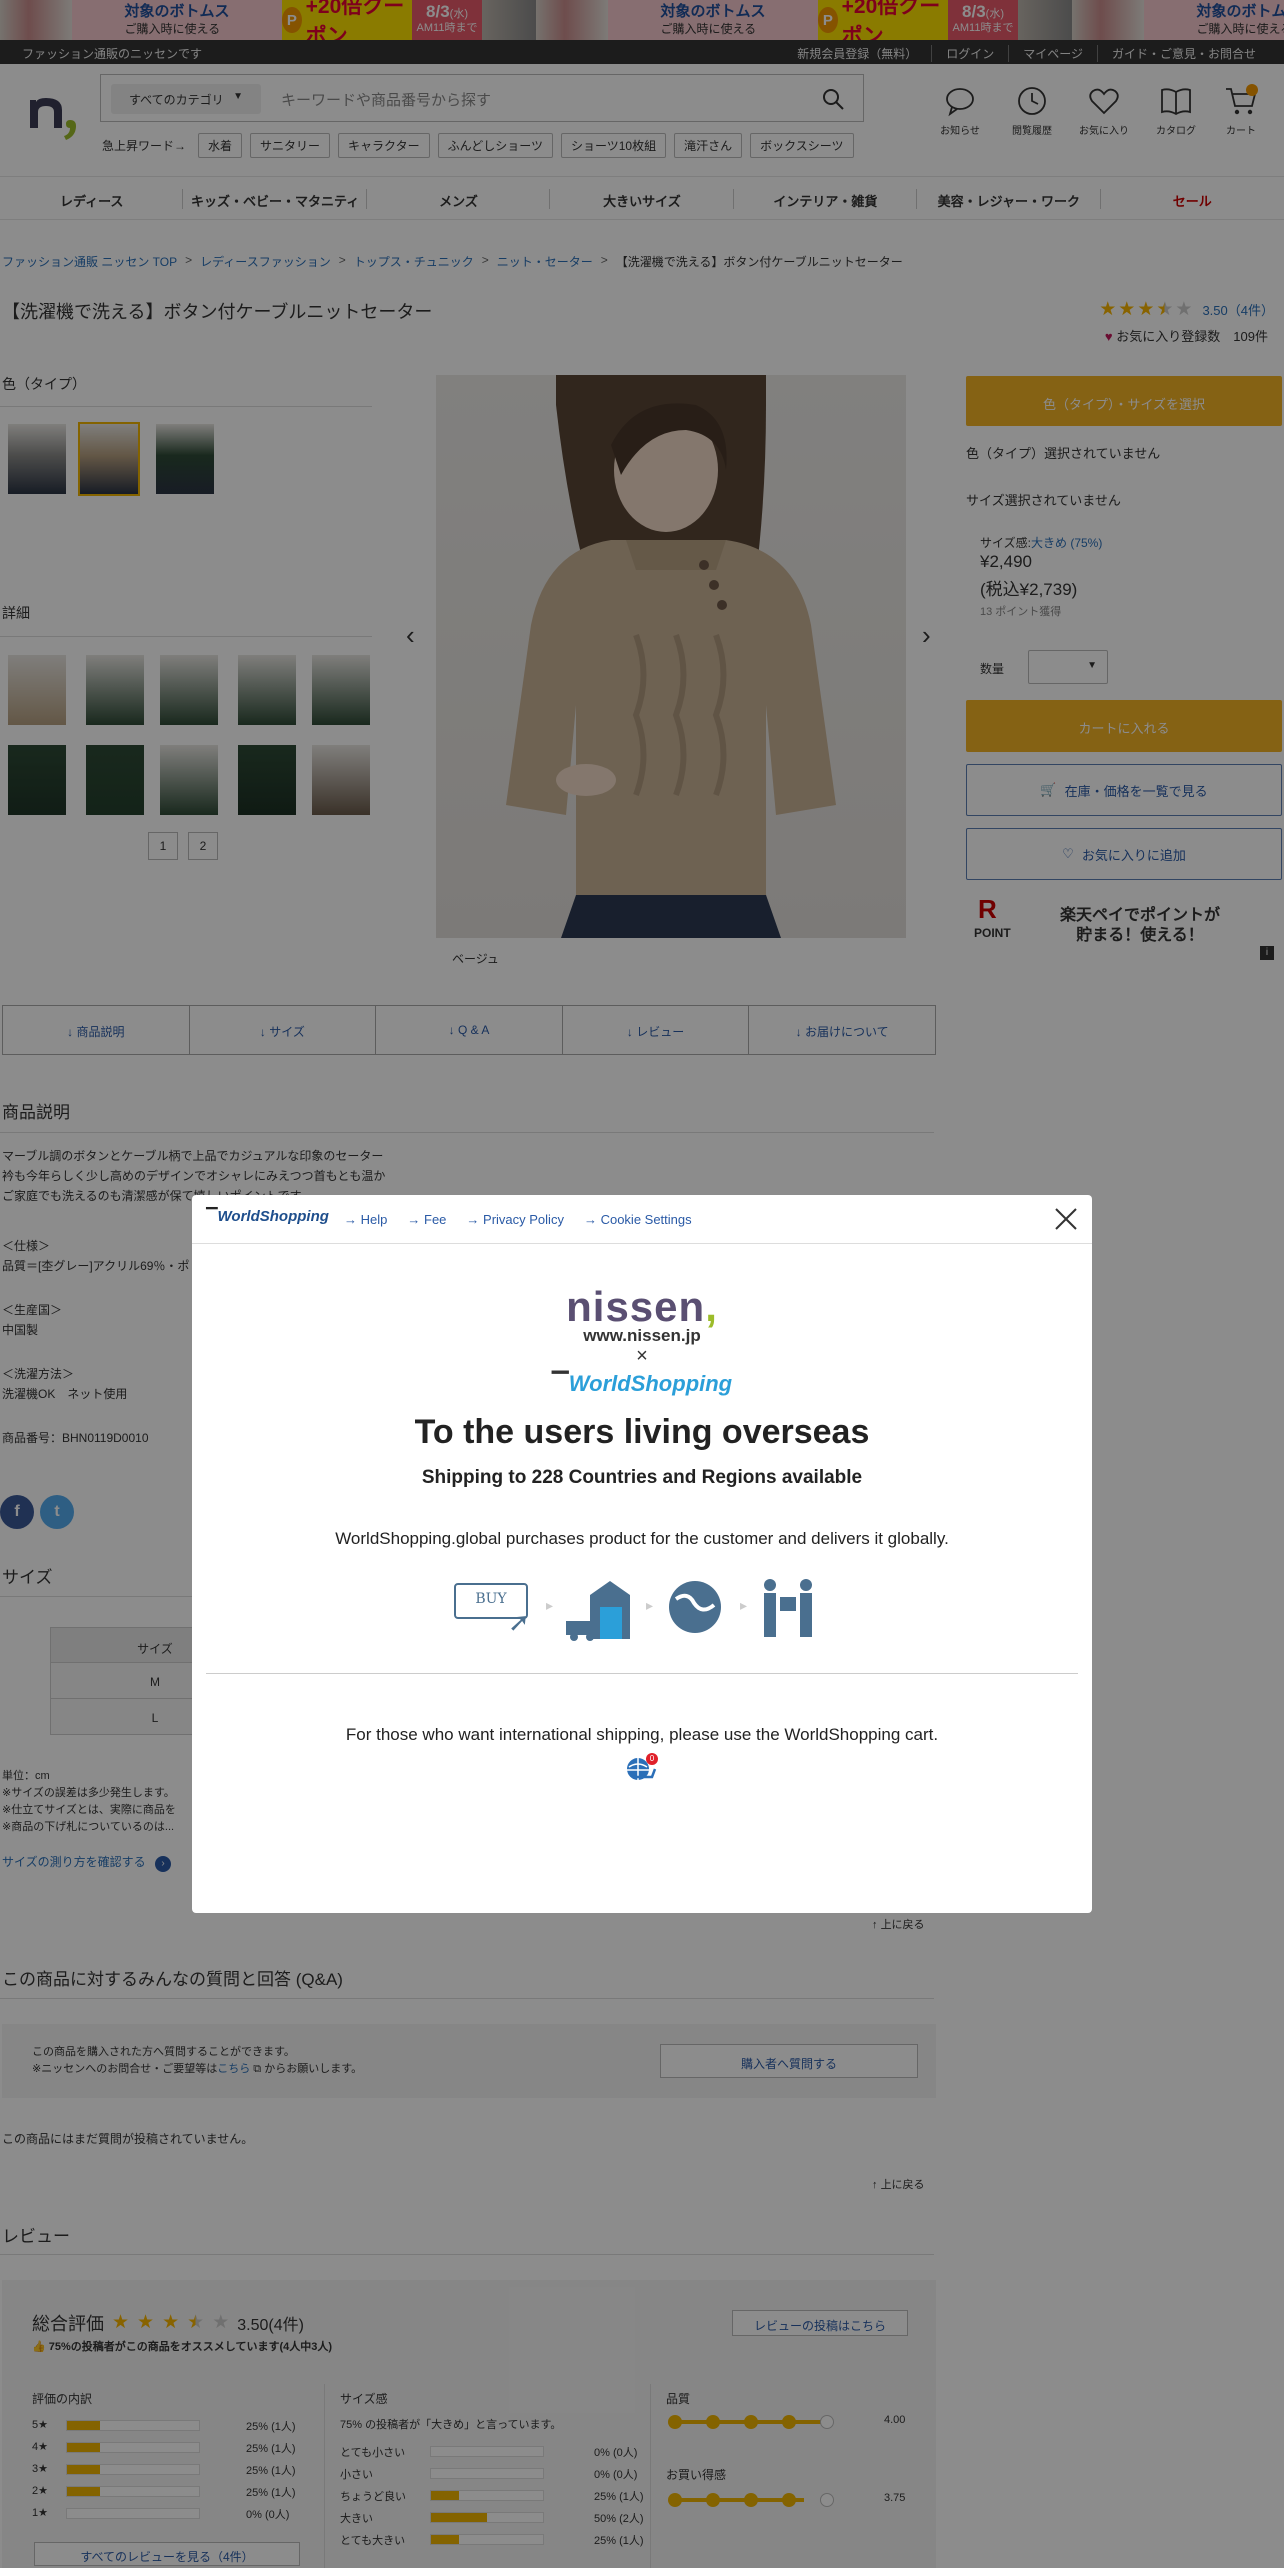 Image resolution: width=1284 pixels, height=2568 pixels. What do you see at coordinates (711, 1306) in the screenshot?
I see `nissen-logo-mark: ,` at bounding box center [711, 1306].